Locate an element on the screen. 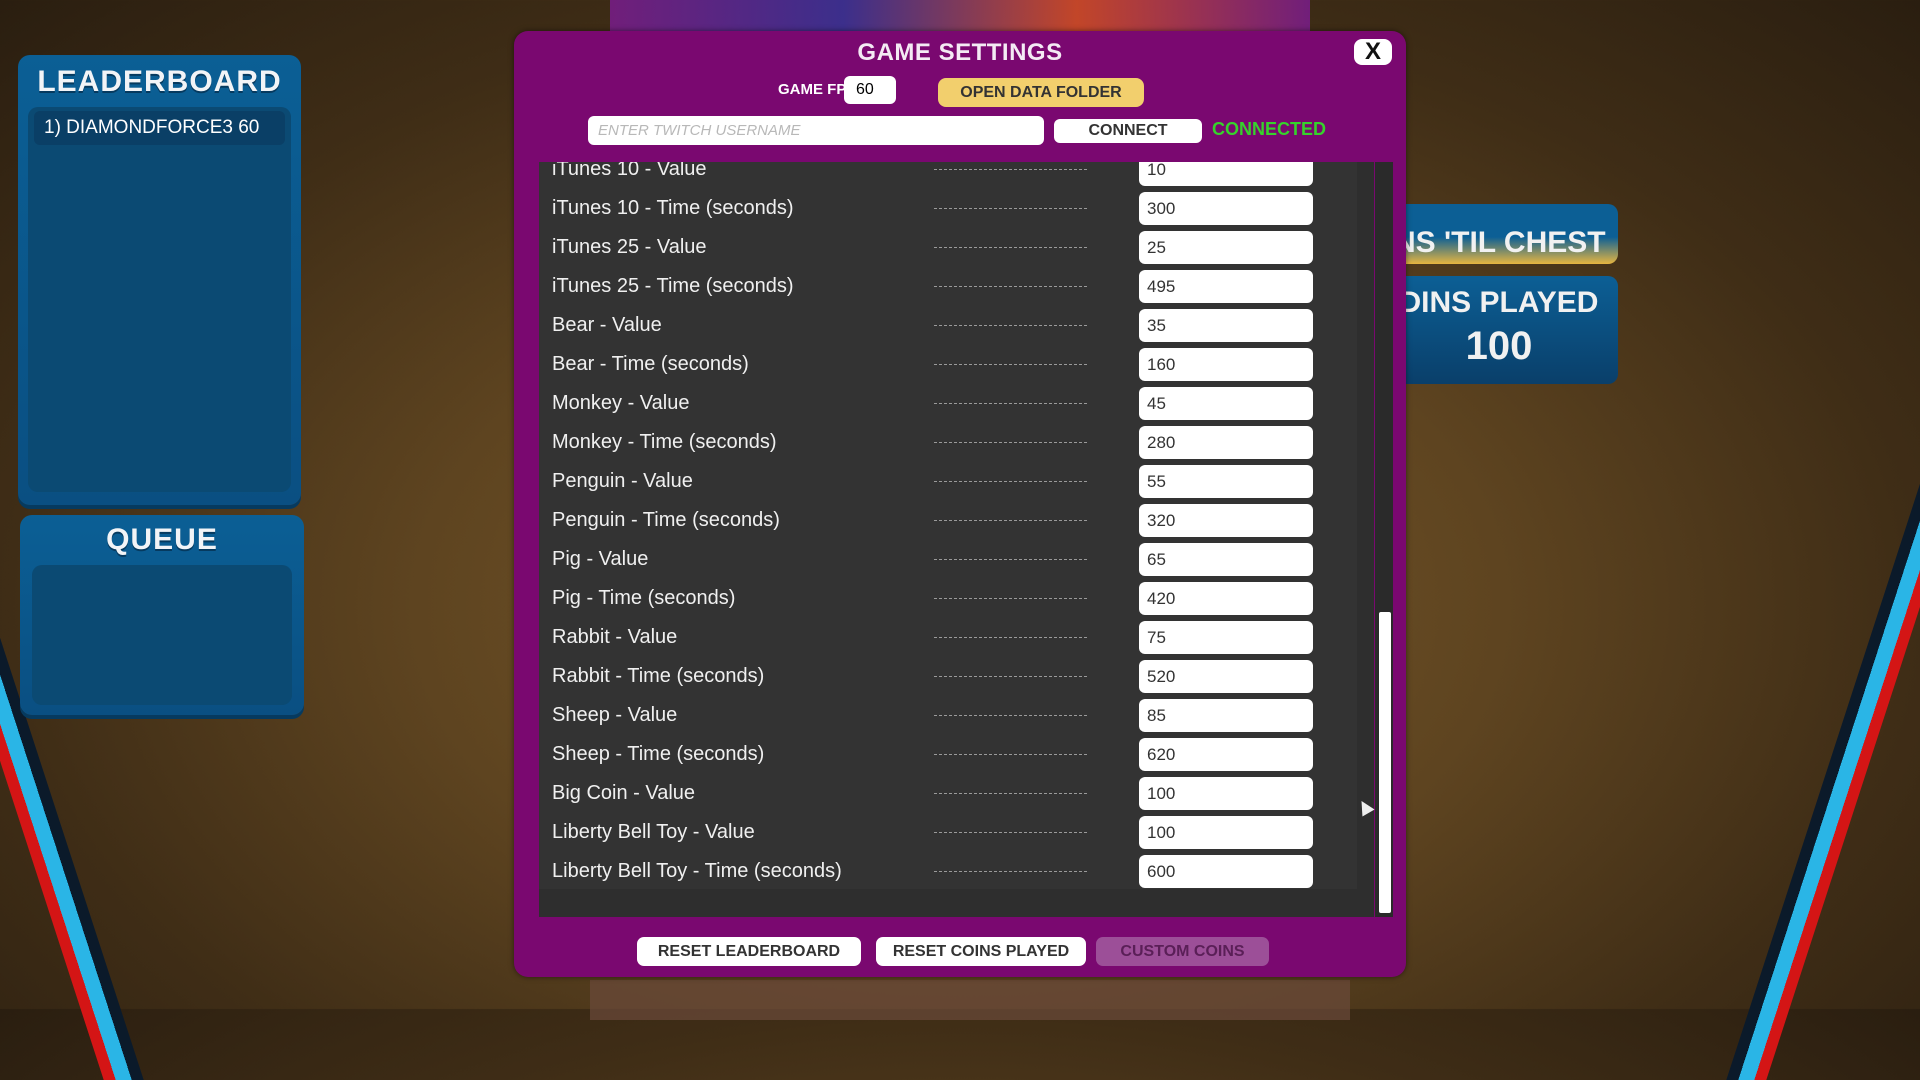  coins-played-label: DINS PLAYED is located at coordinates (1499, 302).